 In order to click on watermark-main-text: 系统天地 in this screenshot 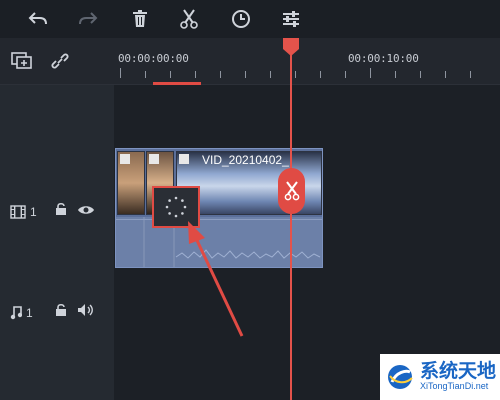, I will do `click(458, 371)`.